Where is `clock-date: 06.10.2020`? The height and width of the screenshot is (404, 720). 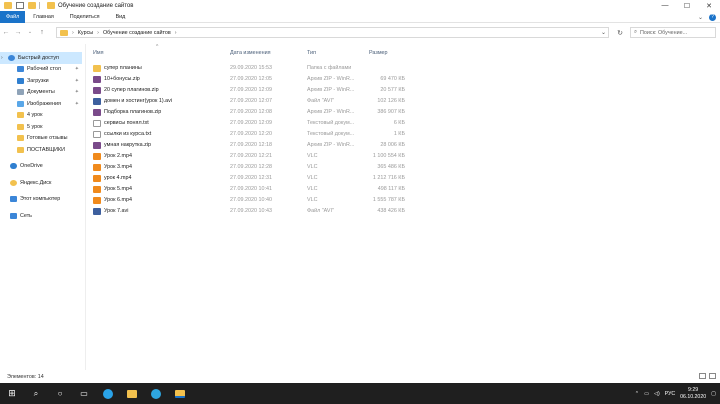
clock-date: 06.10.2020 is located at coordinates (693, 396).